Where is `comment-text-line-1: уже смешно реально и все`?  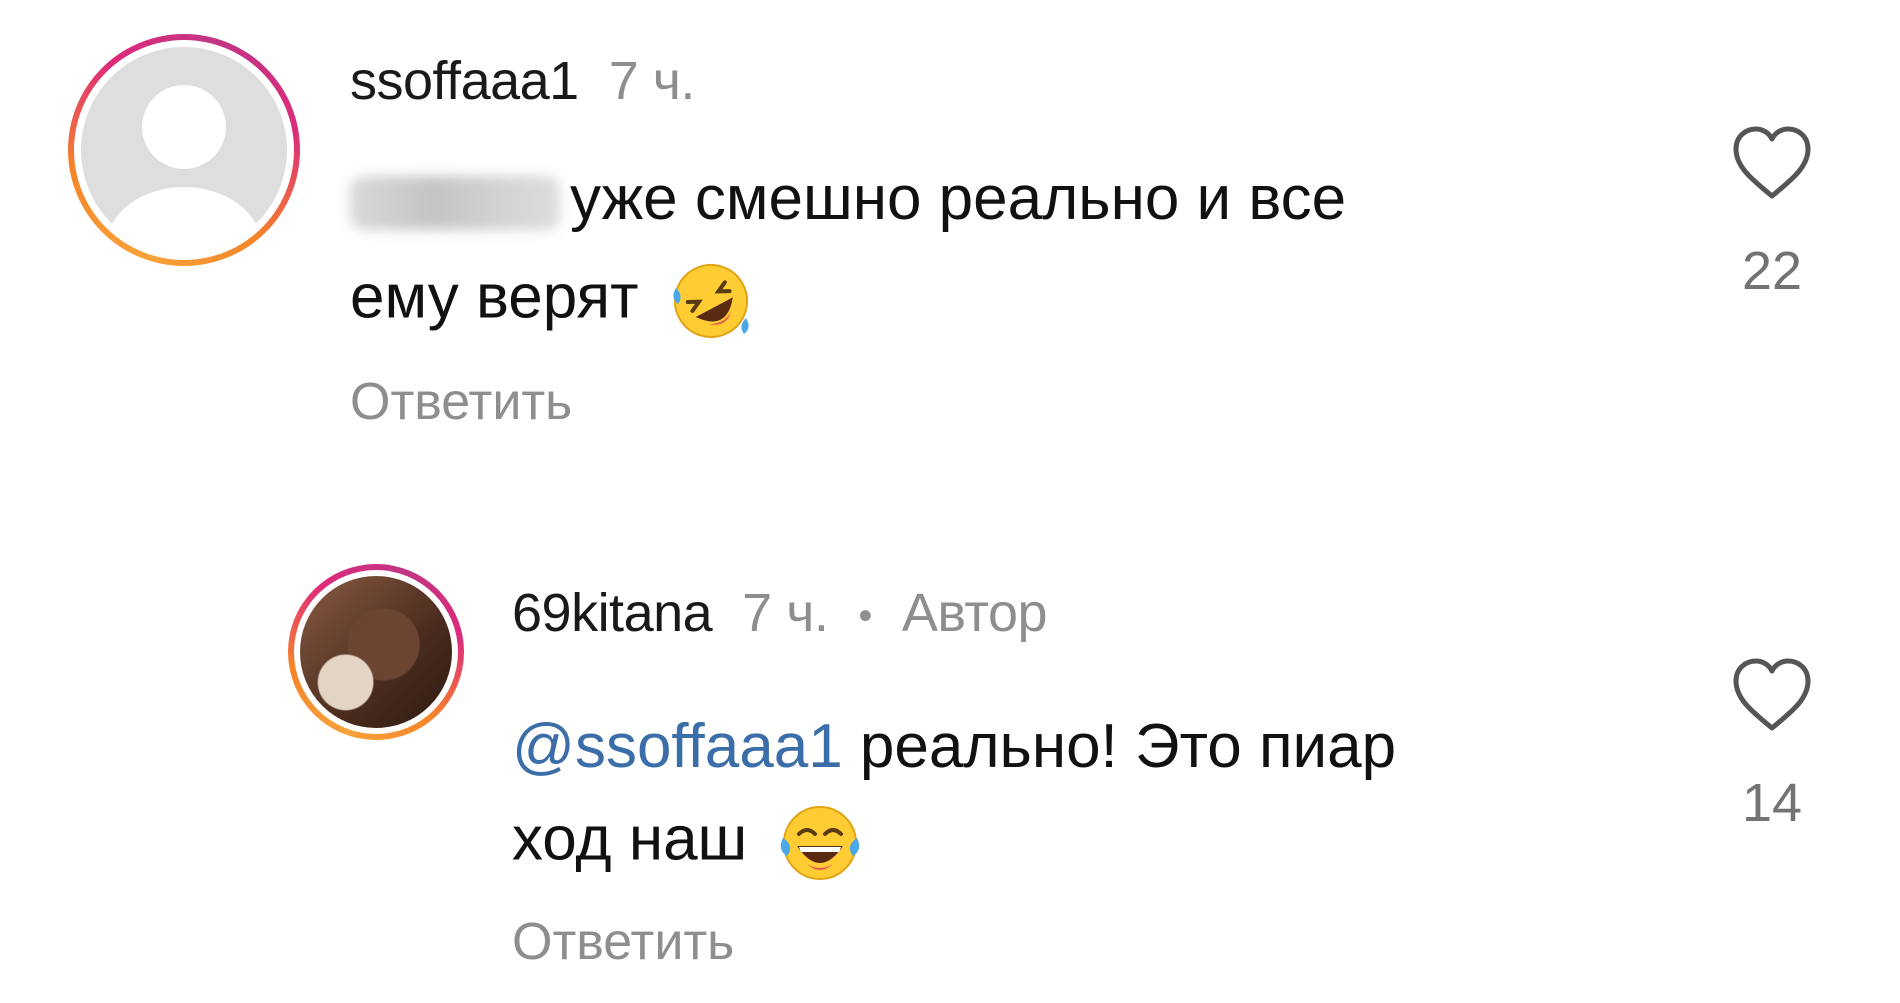 comment-text-line-1: уже смешно реально и все is located at coordinates (848, 199).